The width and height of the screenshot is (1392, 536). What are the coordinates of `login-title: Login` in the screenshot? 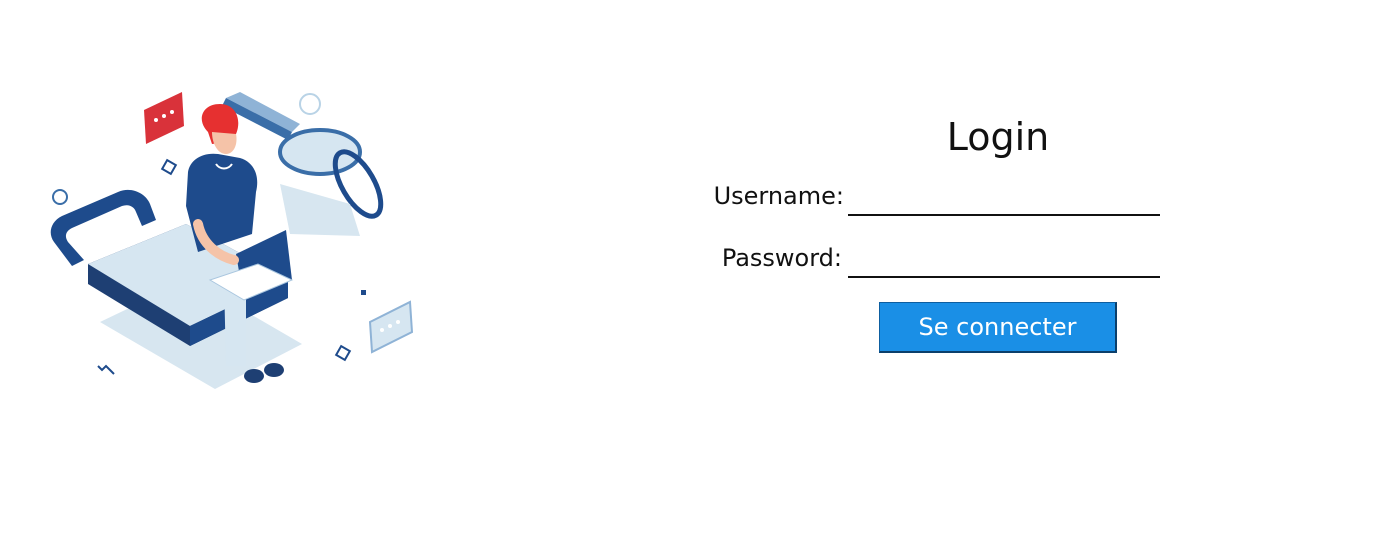 It's located at (998, 137).